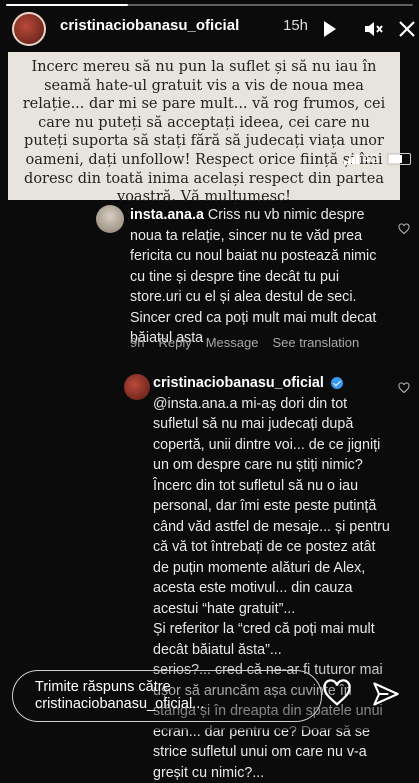 This screenshot has width=419, height=783. Describe the element at coordinates (315, 342) in the screenshot. I see `see-translation-button: See translation` at that location.